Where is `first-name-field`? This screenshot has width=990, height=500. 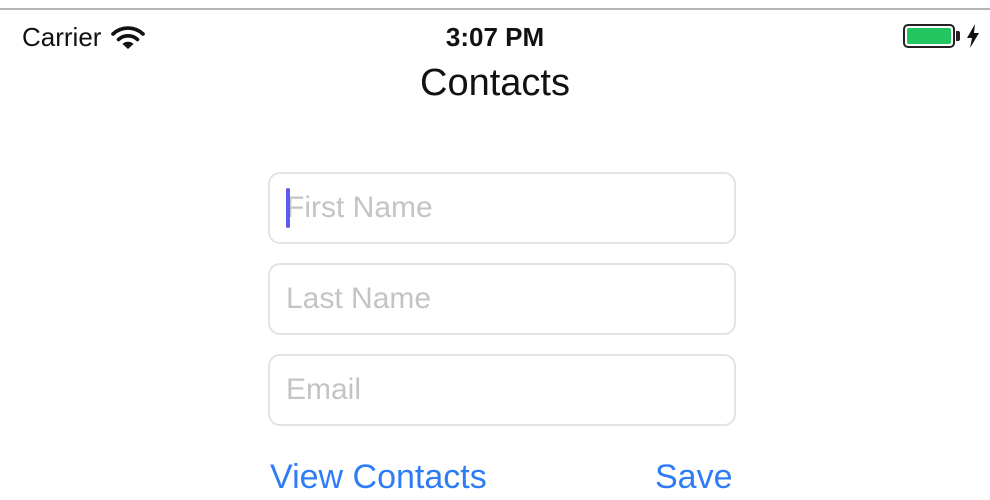
first-name-field is located at coordinates (502, 208).